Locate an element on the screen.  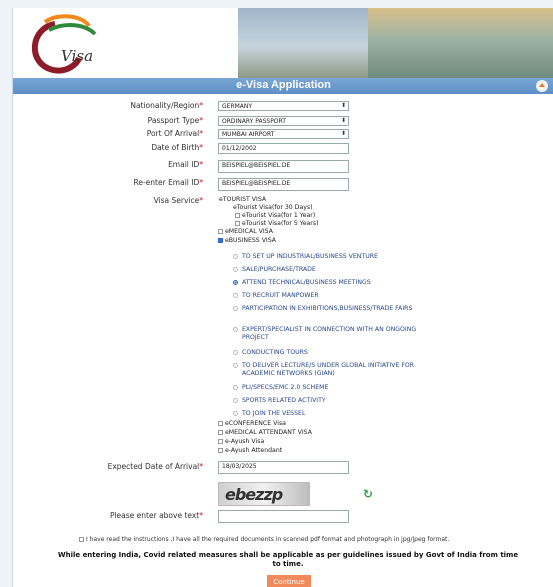
etourist-1y-checkbox is located at coordinates (237, 215).